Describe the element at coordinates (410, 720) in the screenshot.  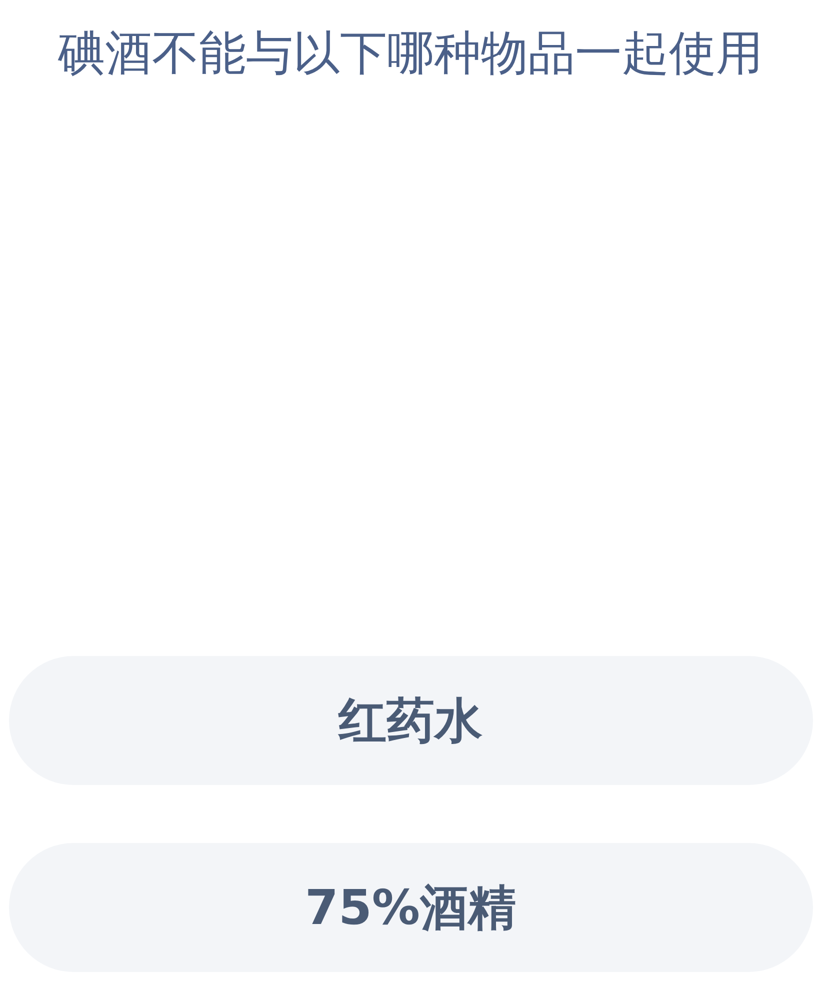
I see `answer-option-button: 红药水` at that location.